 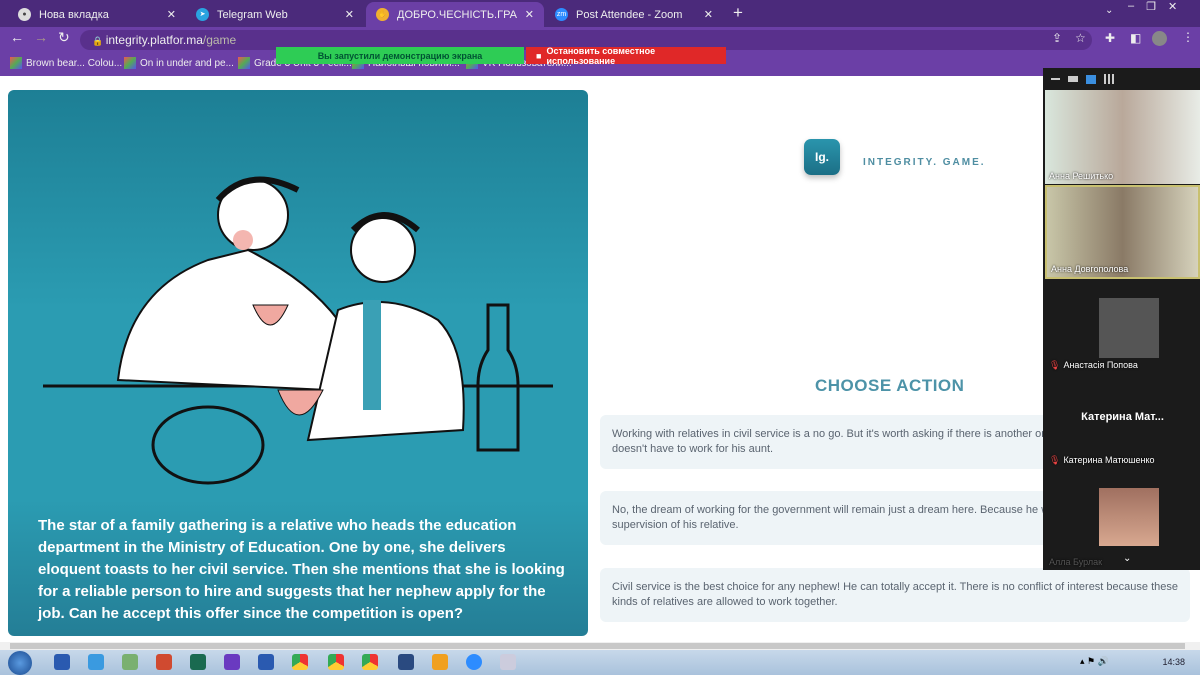 I want to click on zoom-icon: zm, so click(x=561, y=14).